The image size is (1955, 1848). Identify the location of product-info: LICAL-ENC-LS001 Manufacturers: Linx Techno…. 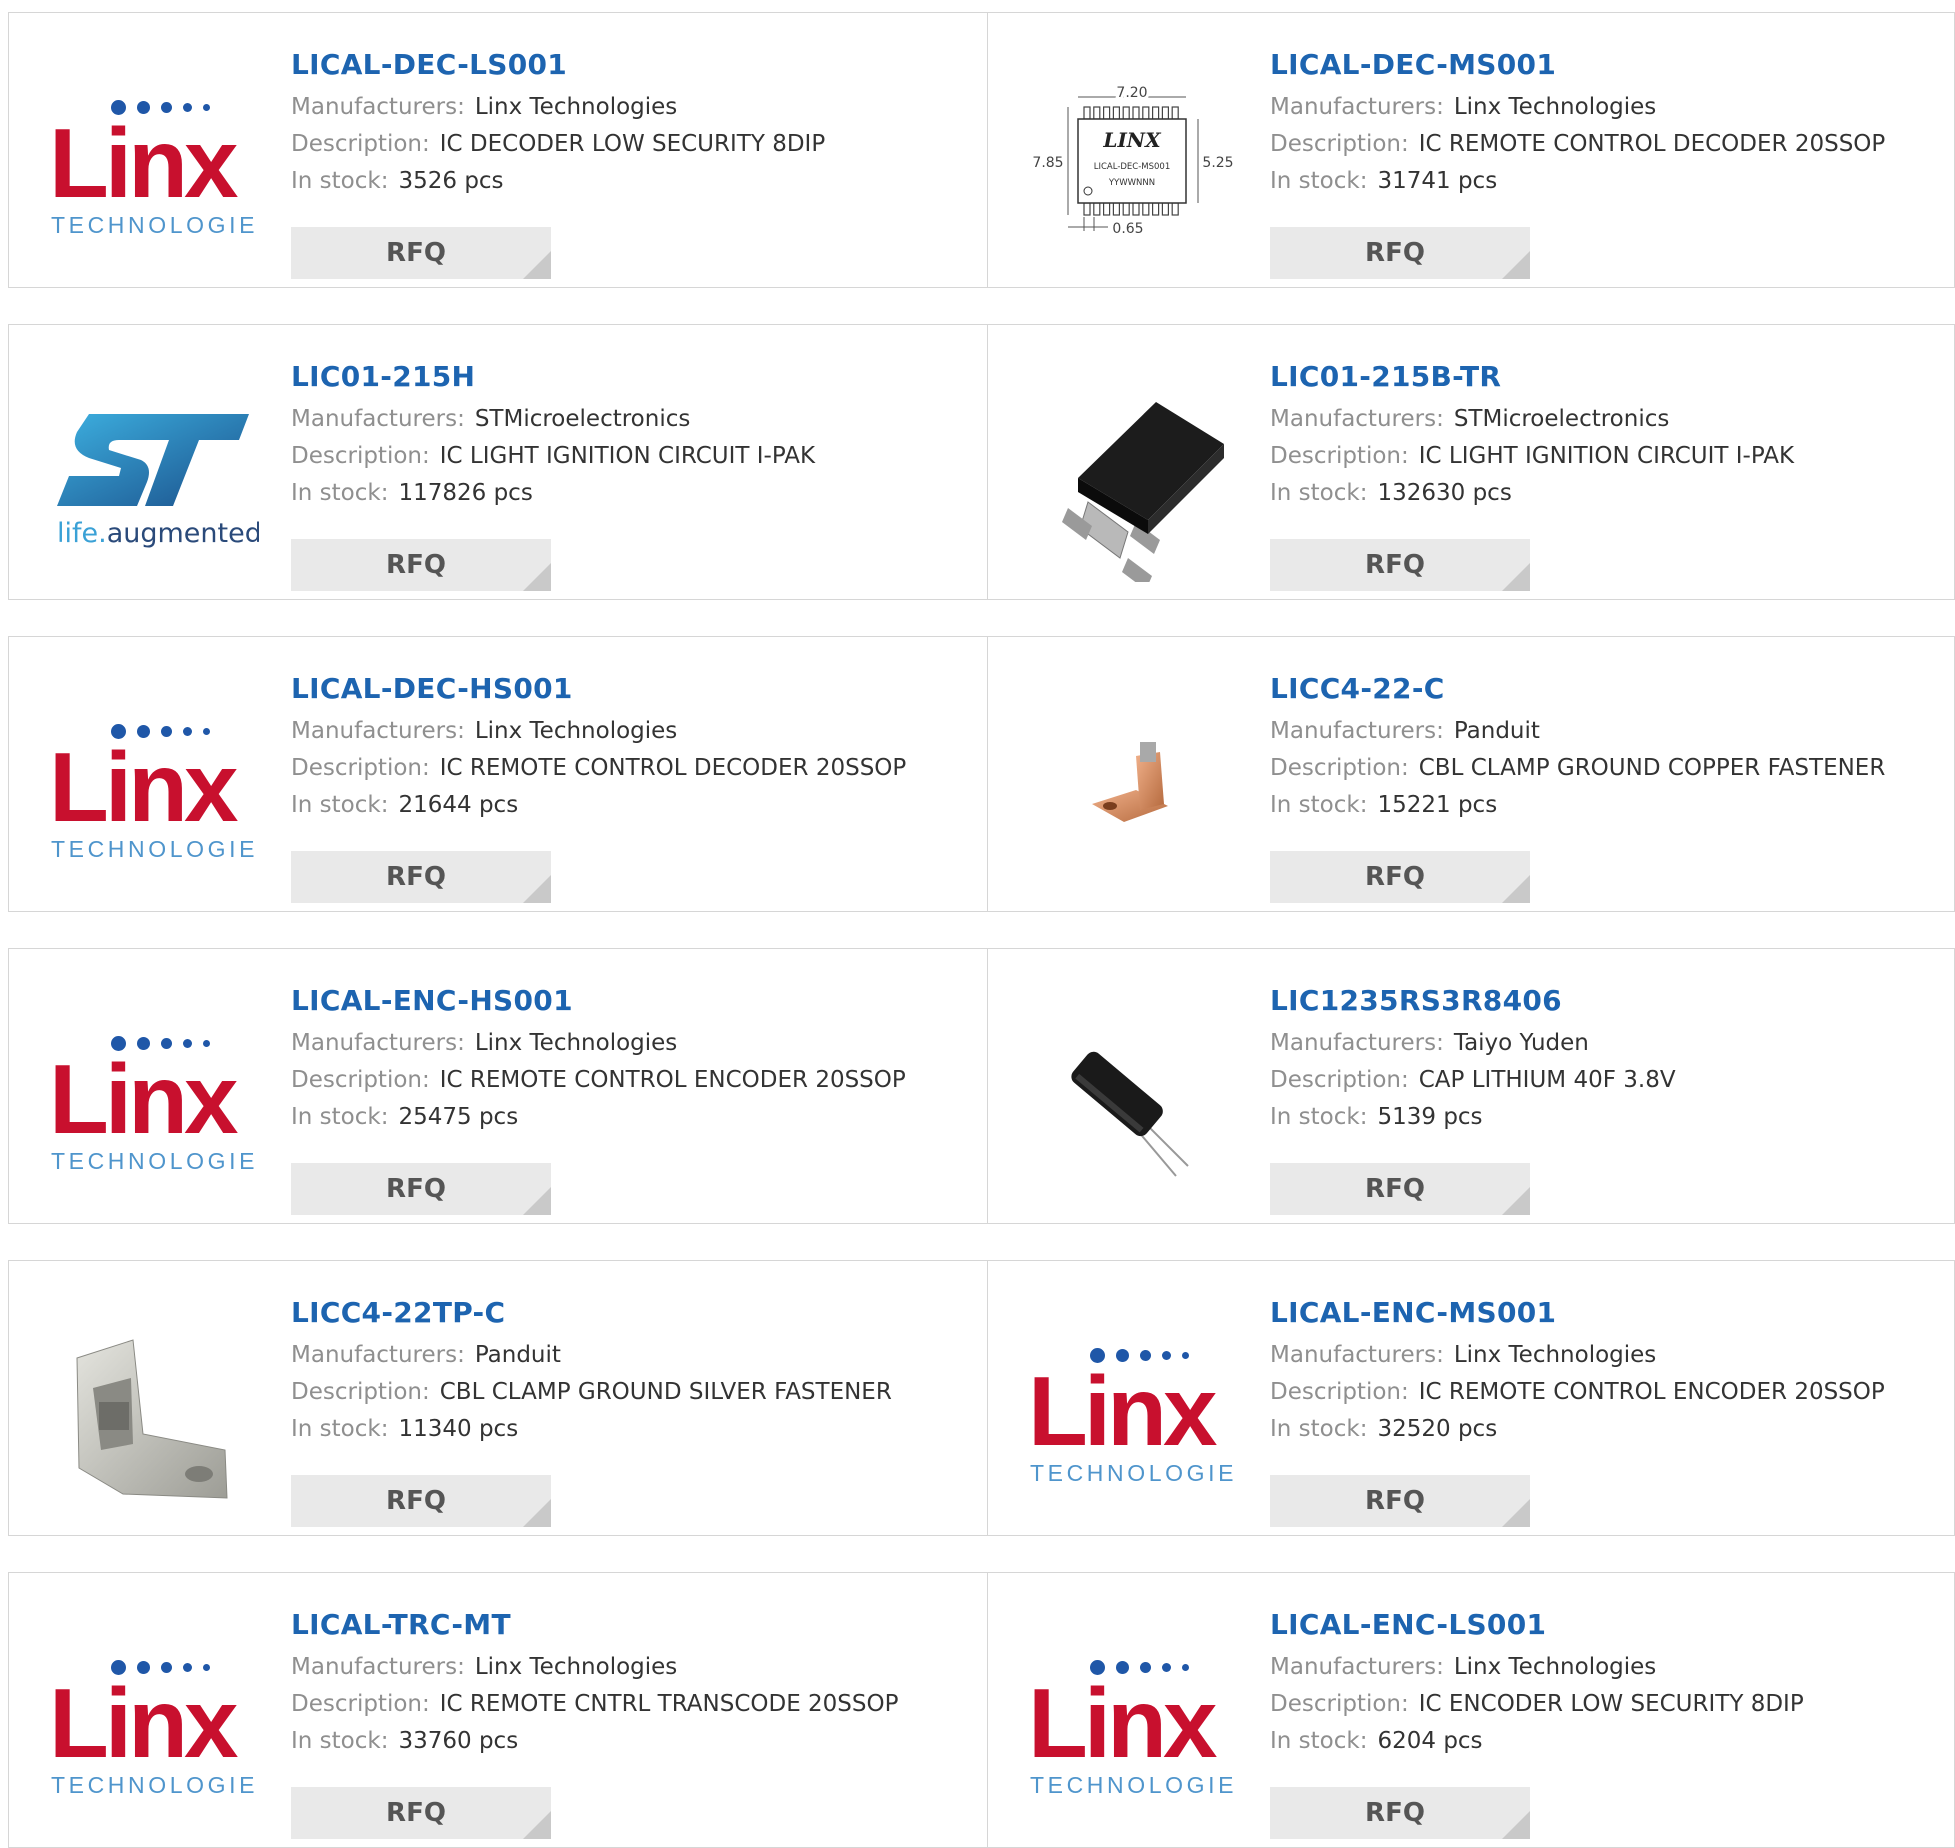
(1607, 1720).